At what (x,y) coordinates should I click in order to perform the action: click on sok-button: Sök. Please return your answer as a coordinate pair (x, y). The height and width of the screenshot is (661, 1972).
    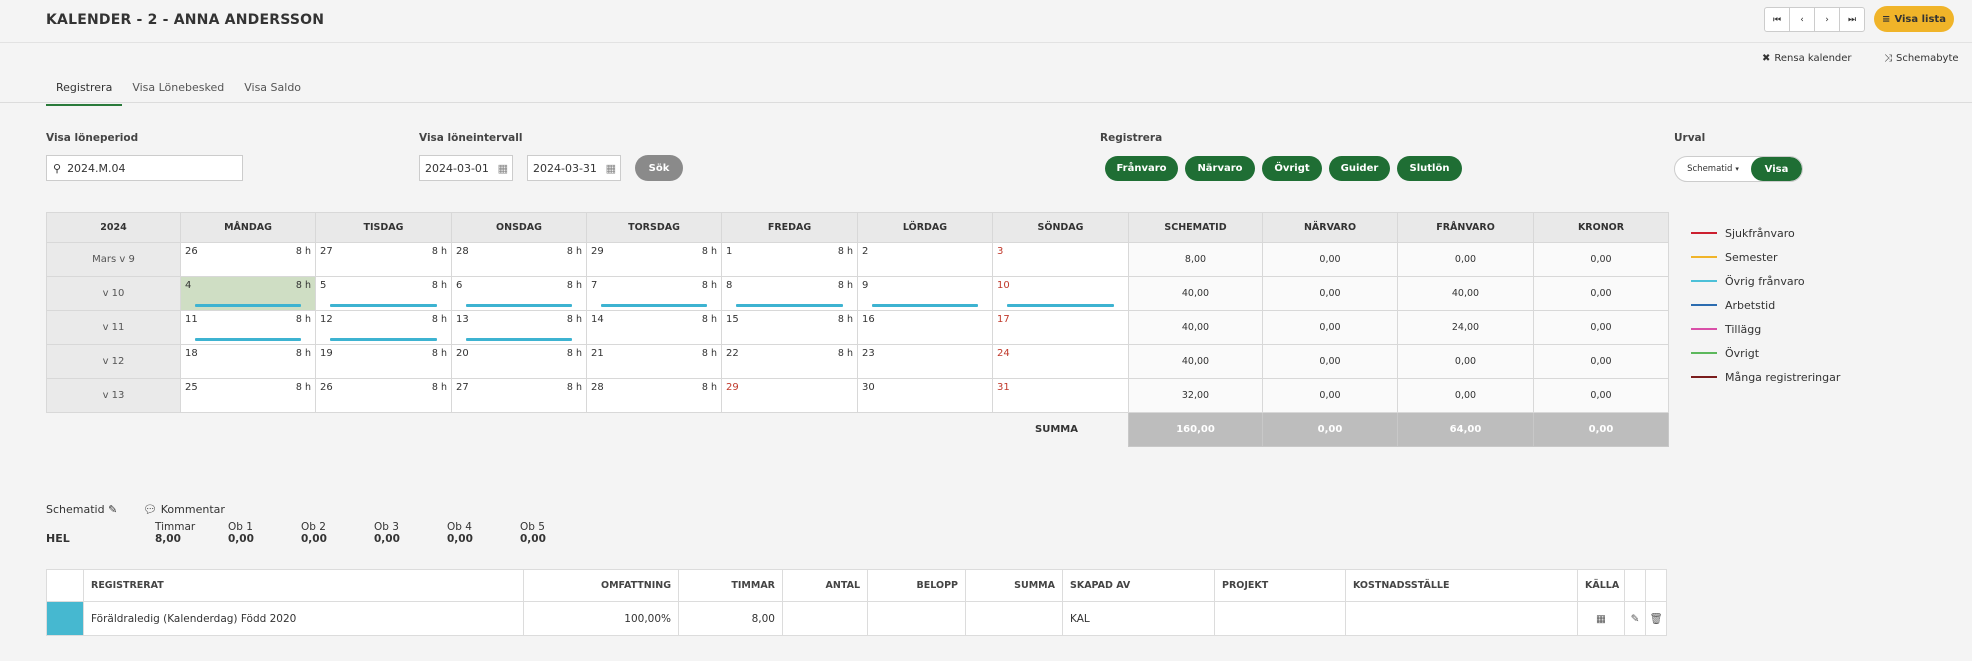
    Looking at the image, I should click on (659, 168).